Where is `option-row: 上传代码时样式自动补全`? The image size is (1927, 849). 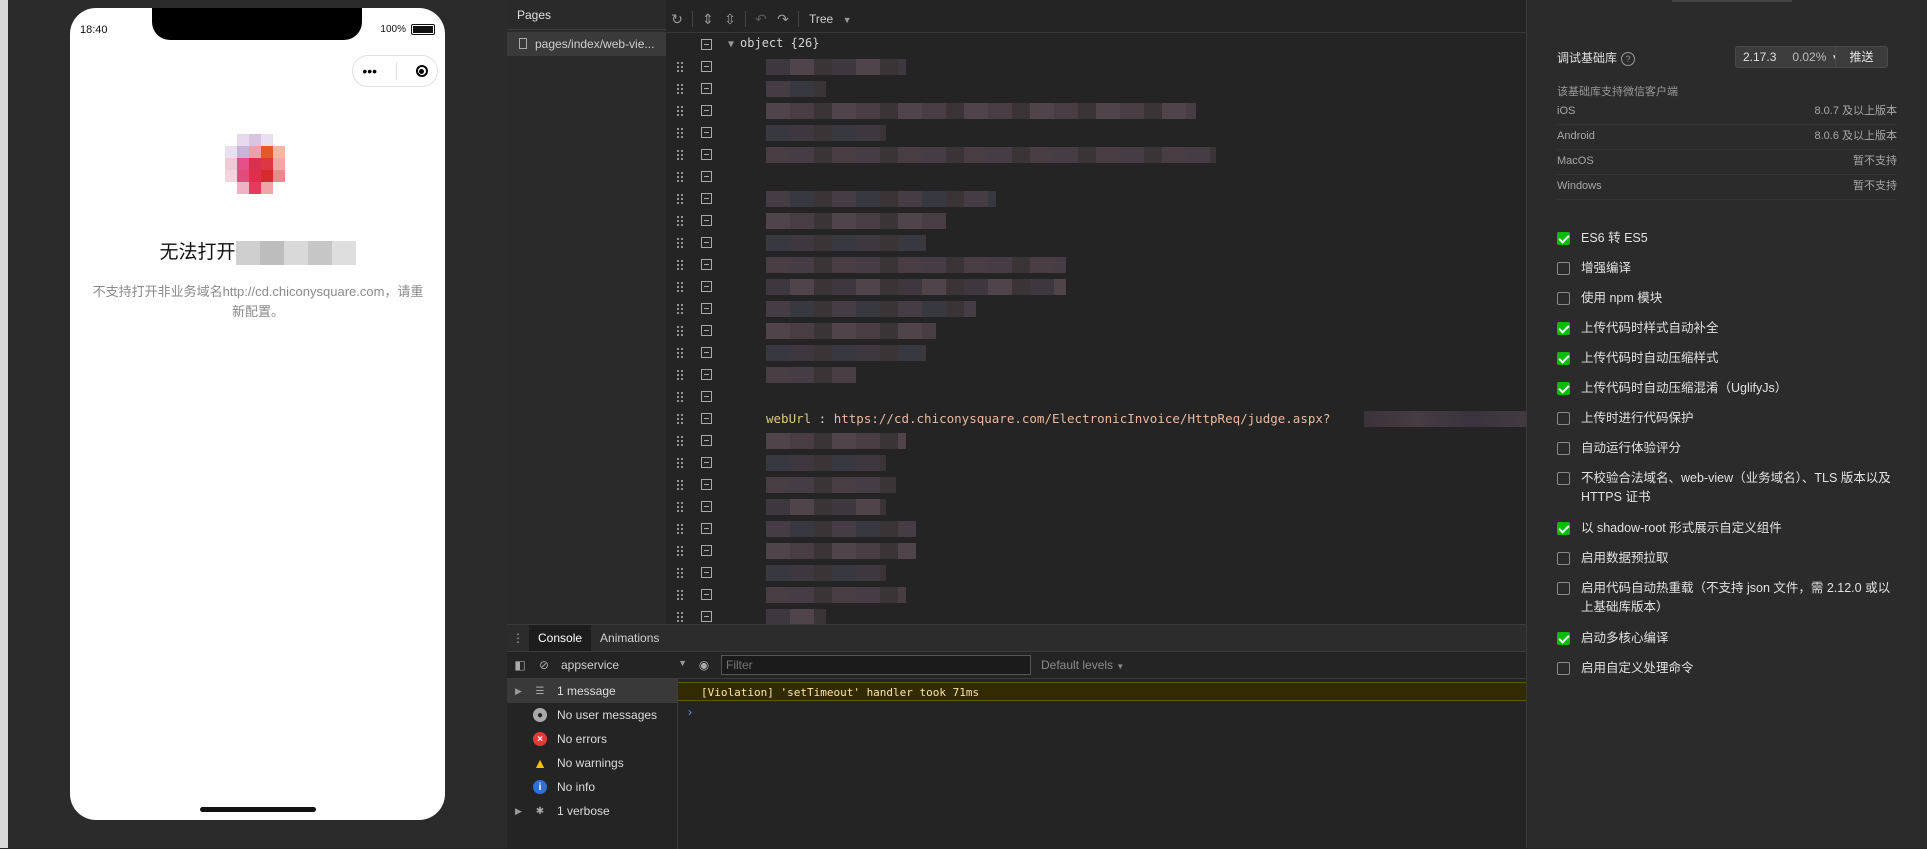
option-row: 上传代码时样式自动补全 is located at coordinates (1727, 328).